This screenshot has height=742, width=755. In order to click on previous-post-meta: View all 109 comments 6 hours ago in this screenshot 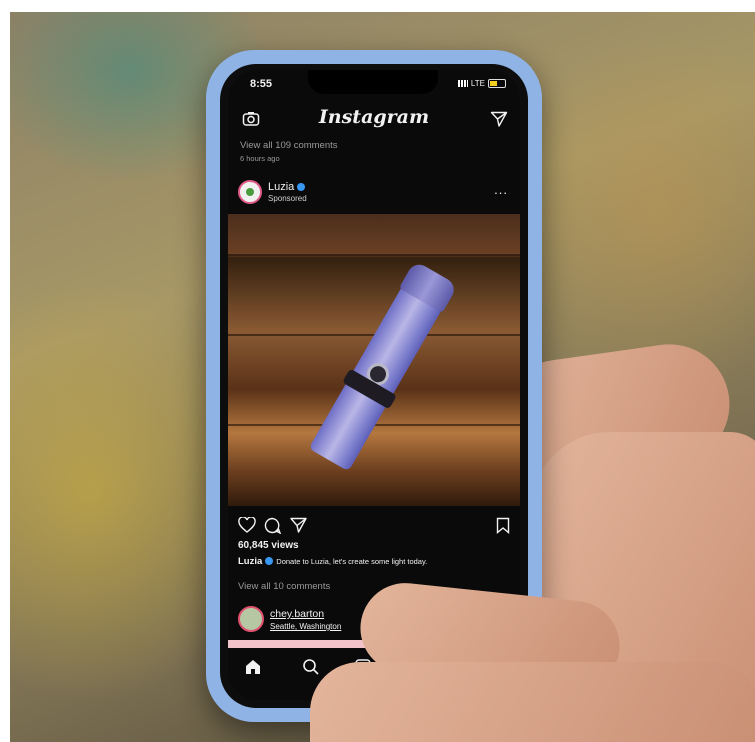, I will do `click(289, 151)`.